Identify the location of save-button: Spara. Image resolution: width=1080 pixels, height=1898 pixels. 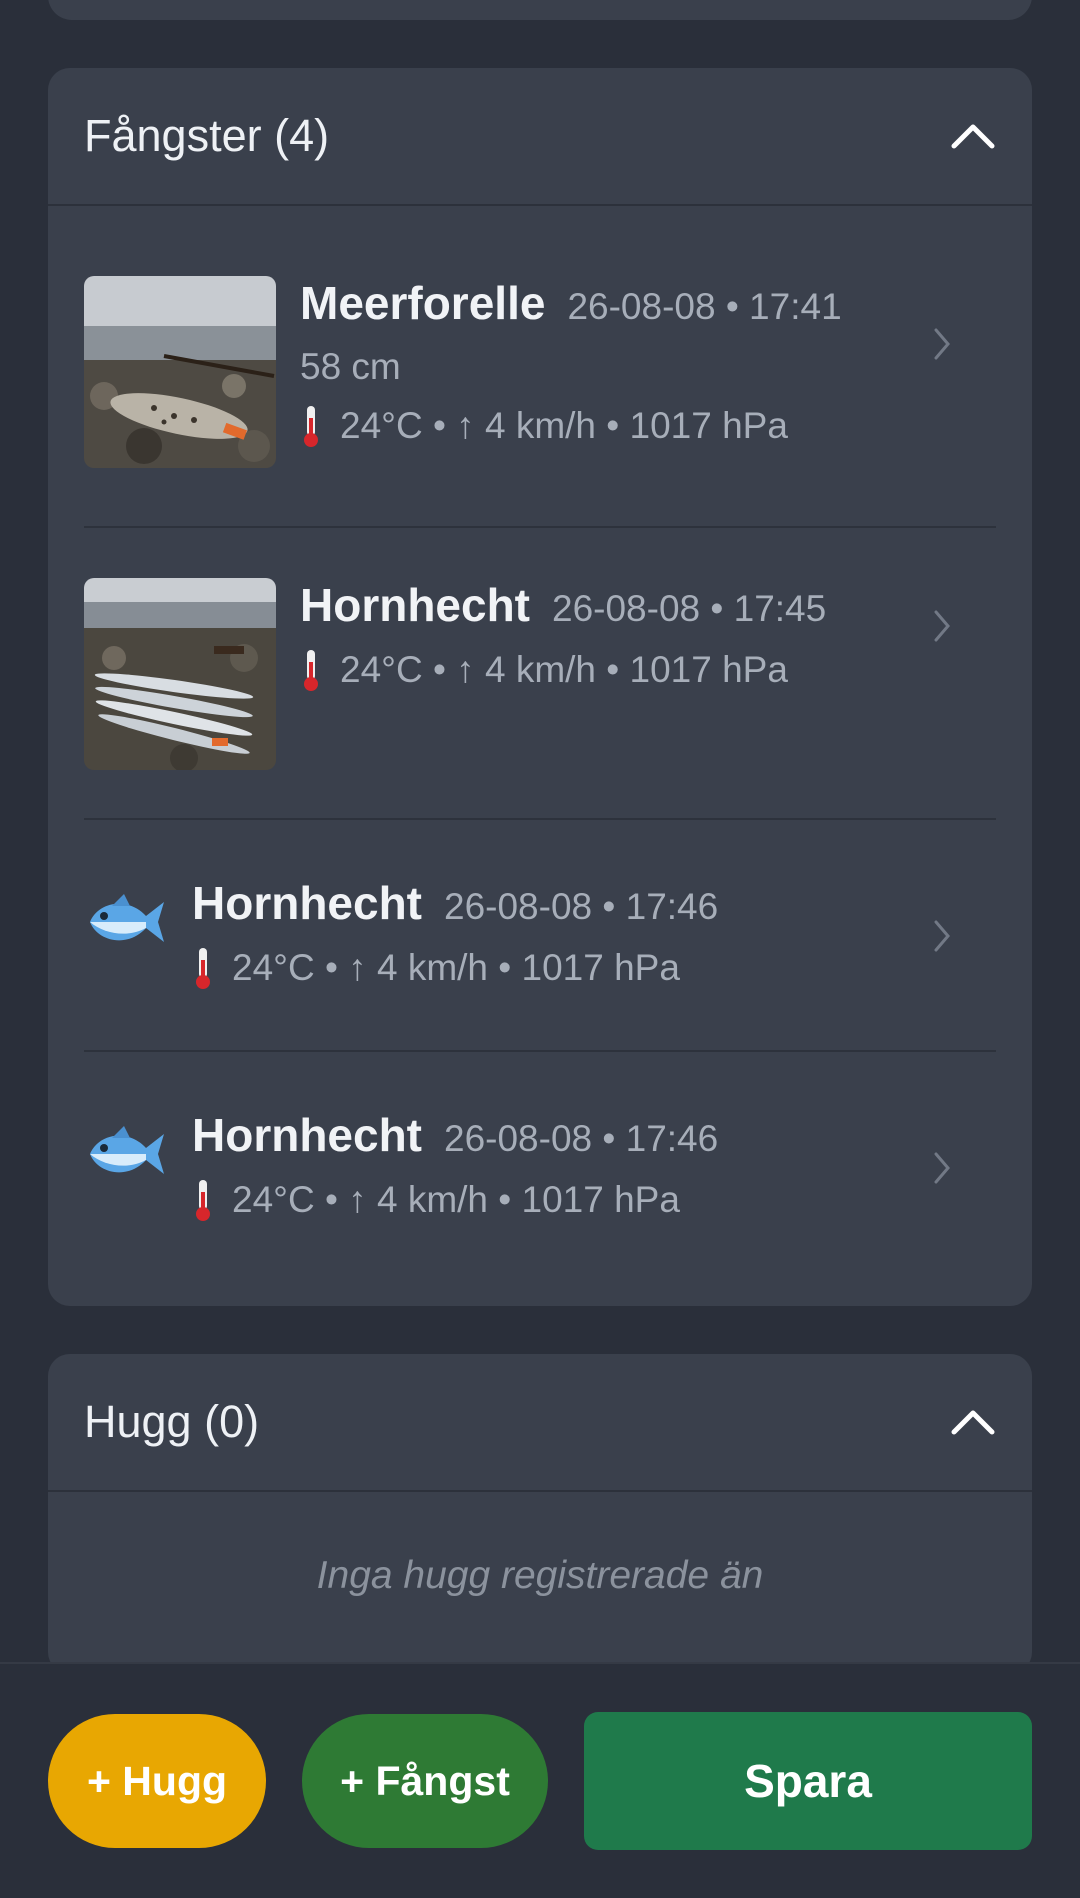
(808, 1781).